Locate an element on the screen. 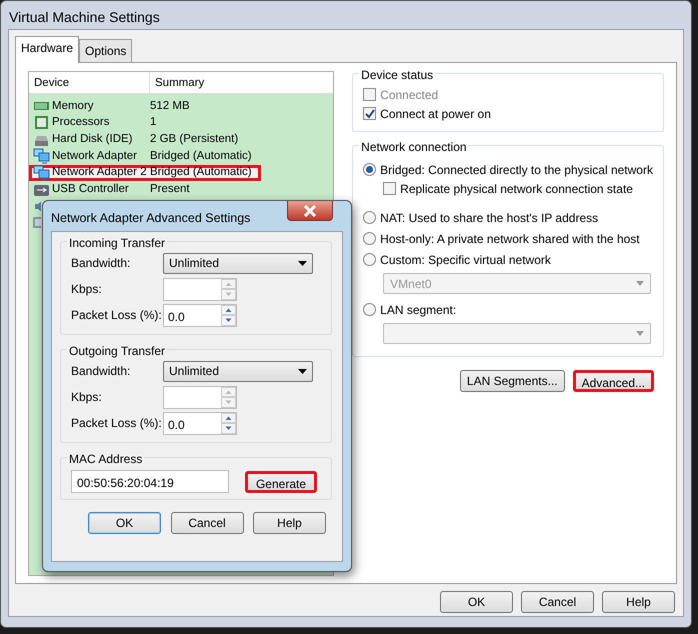 This screenshot has height=634, width=698. device-summary: Present is located at coordinates (170, 190).